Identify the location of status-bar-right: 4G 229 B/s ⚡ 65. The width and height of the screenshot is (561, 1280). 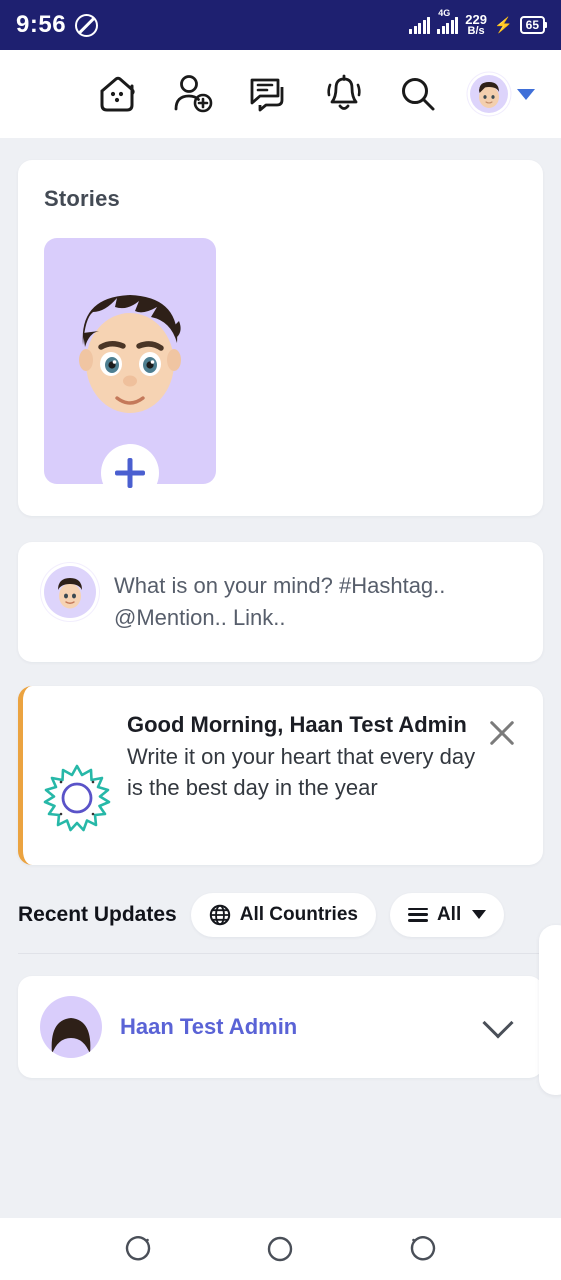
(477, 22).